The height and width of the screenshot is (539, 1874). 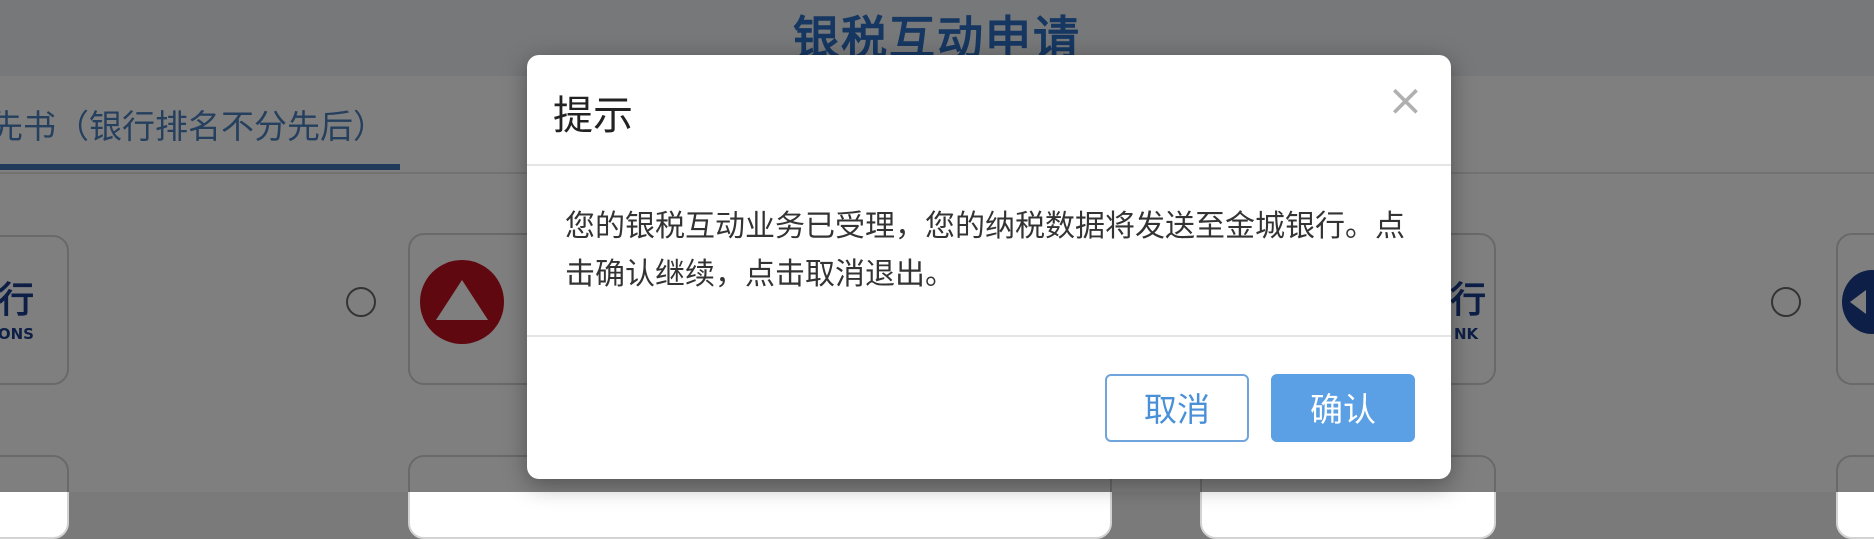 I want to click on dialog-header: 提示 ×, so click(x=989, y=110).